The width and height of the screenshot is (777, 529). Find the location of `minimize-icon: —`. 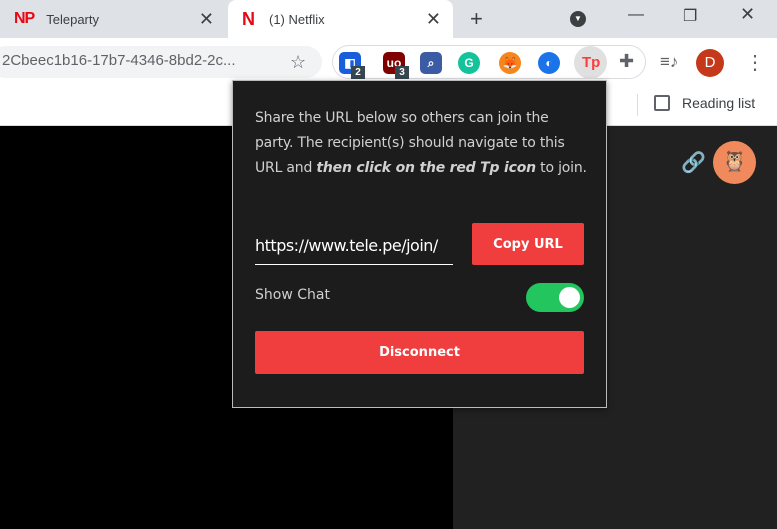

minimize-icon: — is located at coordinates (636, 15).